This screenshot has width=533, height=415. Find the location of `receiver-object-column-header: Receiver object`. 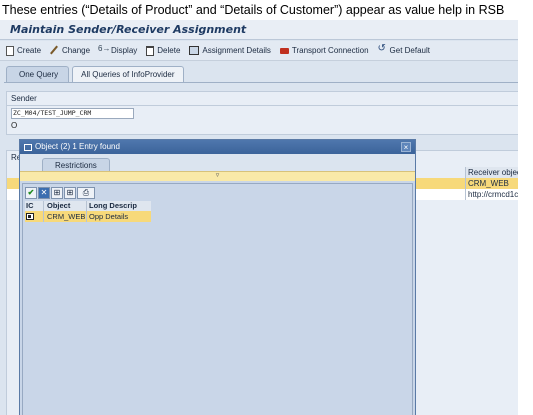

receiver-object-column-header: Receiver object is located at coordinates (491, 172).